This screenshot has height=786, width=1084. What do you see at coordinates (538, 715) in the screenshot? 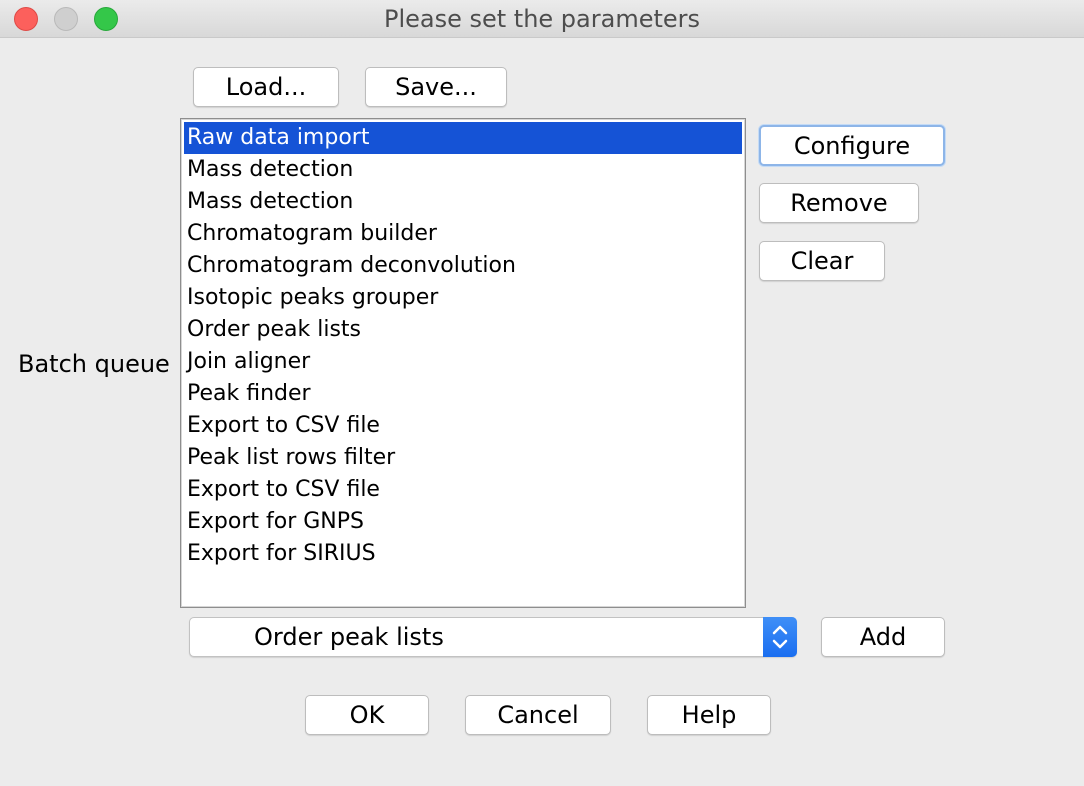
I see `cancel-button: Cancel` at bounding box center [538, 715].